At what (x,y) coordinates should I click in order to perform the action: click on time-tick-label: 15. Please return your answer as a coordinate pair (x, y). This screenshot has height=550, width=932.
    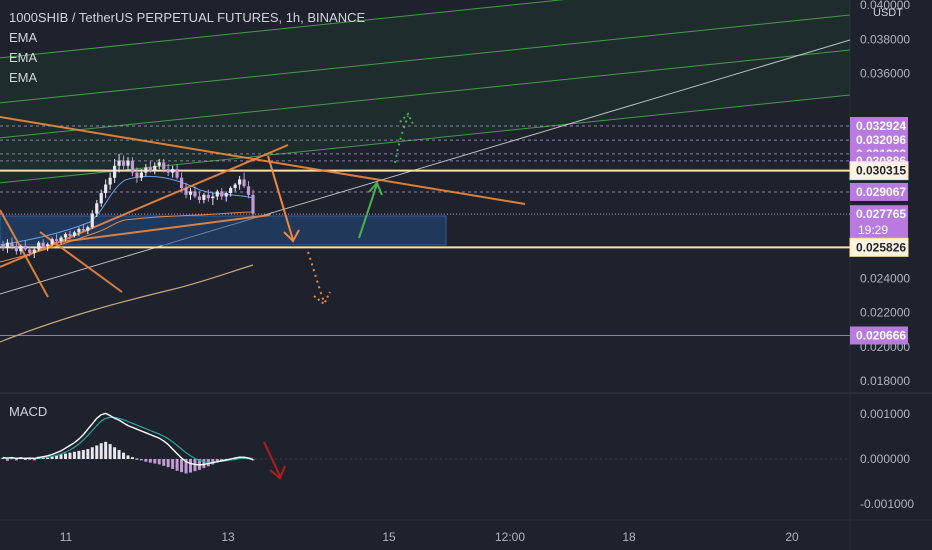
    Looking at the image, I should click on (389, 537).